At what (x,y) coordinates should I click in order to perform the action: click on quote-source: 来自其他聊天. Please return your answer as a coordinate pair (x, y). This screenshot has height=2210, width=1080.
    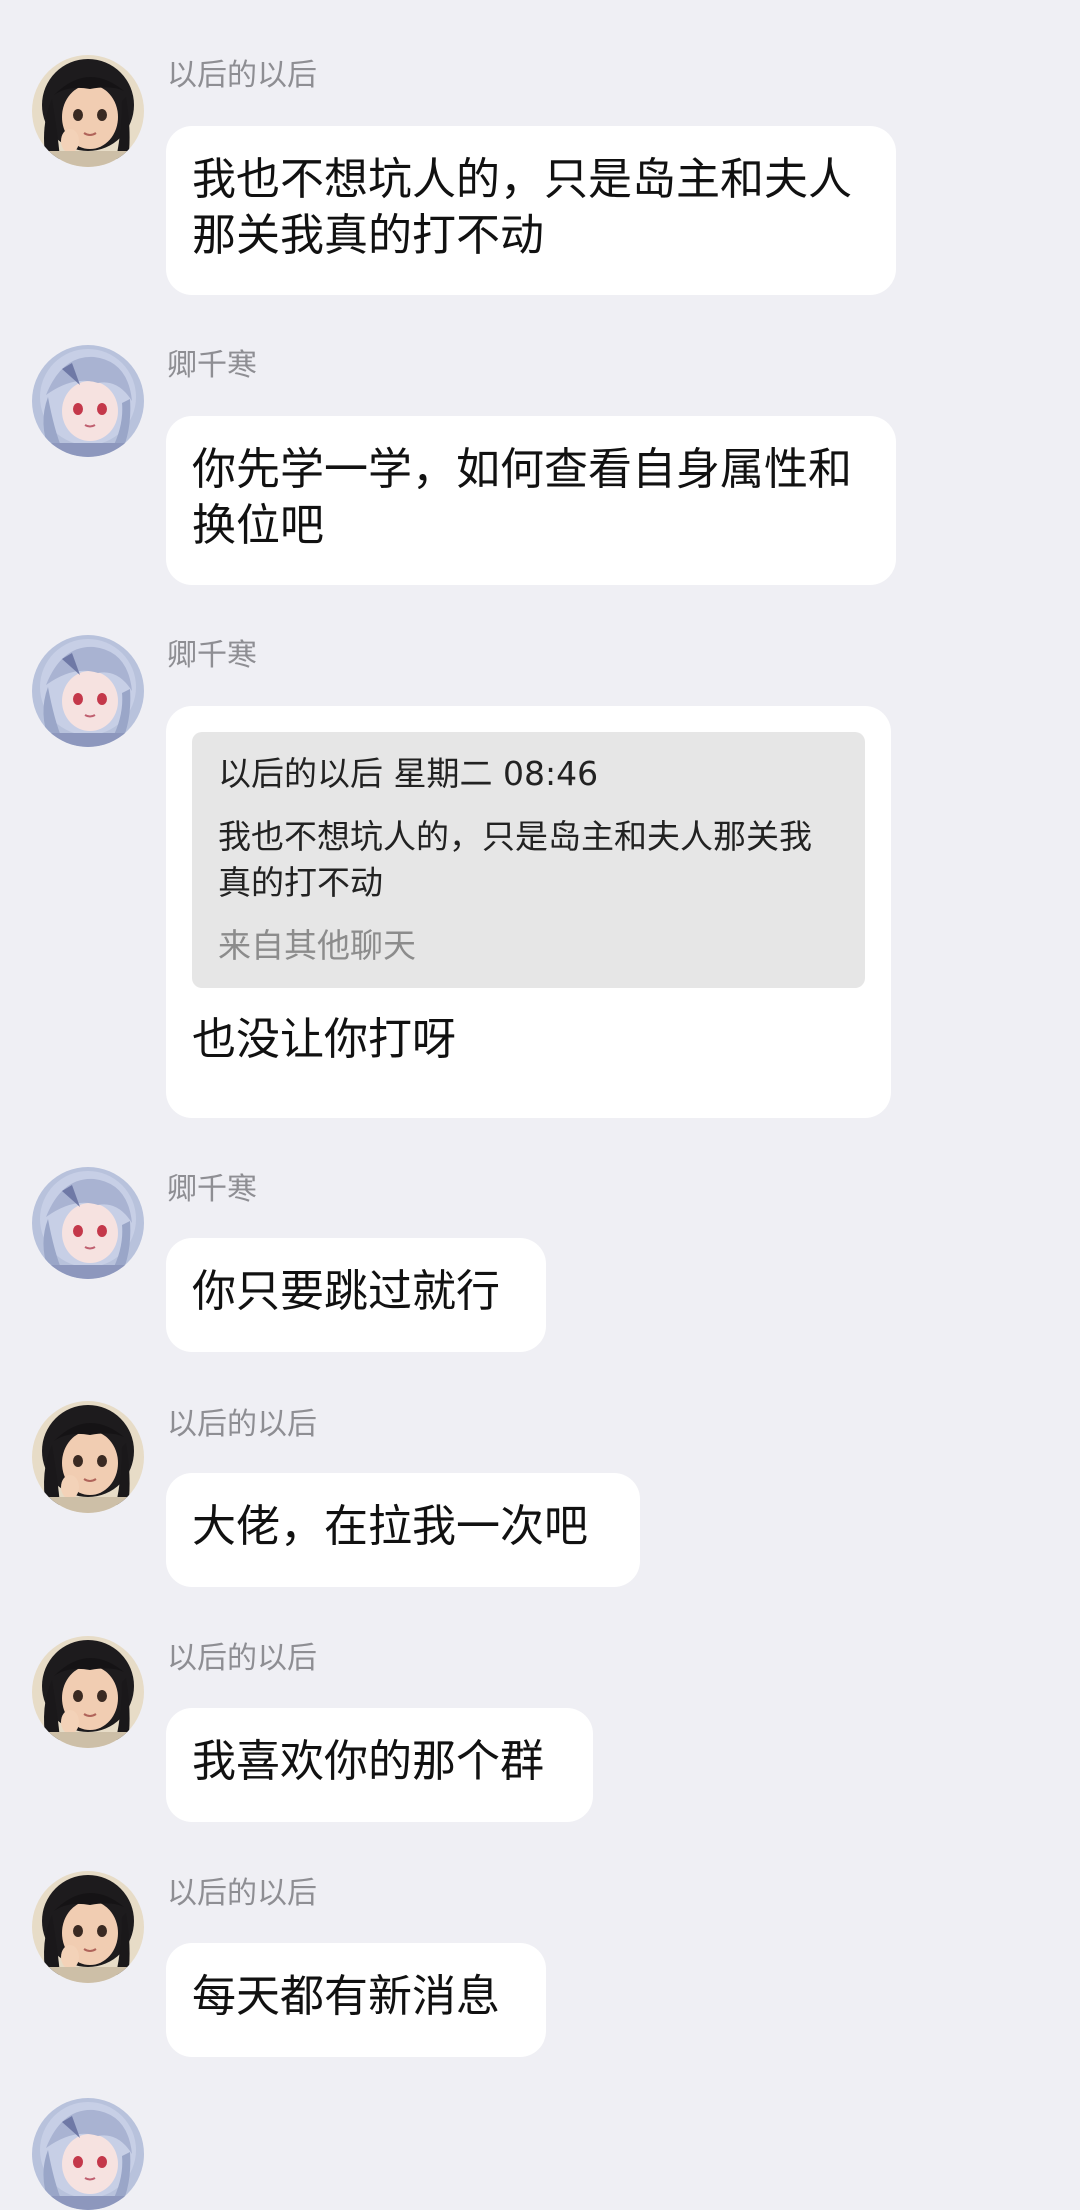
    Looking at the image, I should click on (317, 945).